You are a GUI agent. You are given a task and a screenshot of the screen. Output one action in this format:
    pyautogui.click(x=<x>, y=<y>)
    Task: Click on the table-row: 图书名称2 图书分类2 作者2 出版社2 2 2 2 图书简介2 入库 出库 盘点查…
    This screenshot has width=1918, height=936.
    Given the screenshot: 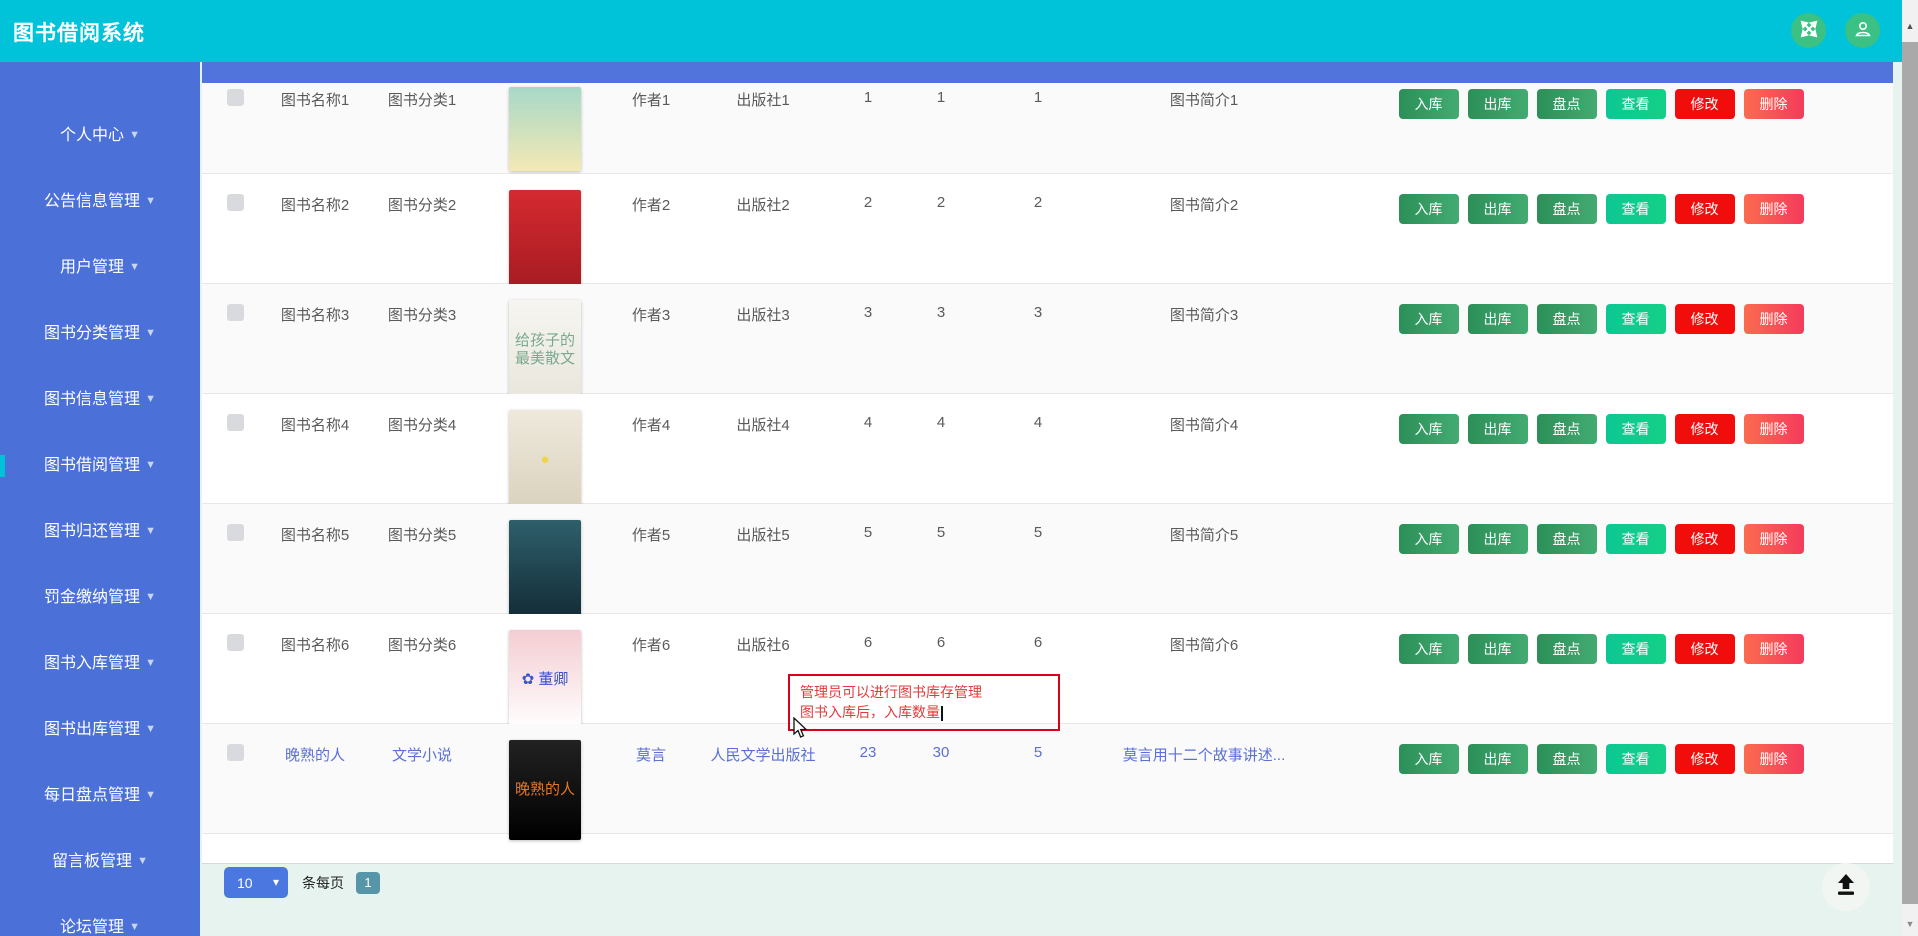 What is the action you would take?
    pyautogui.click(x=1047, y=232)
    